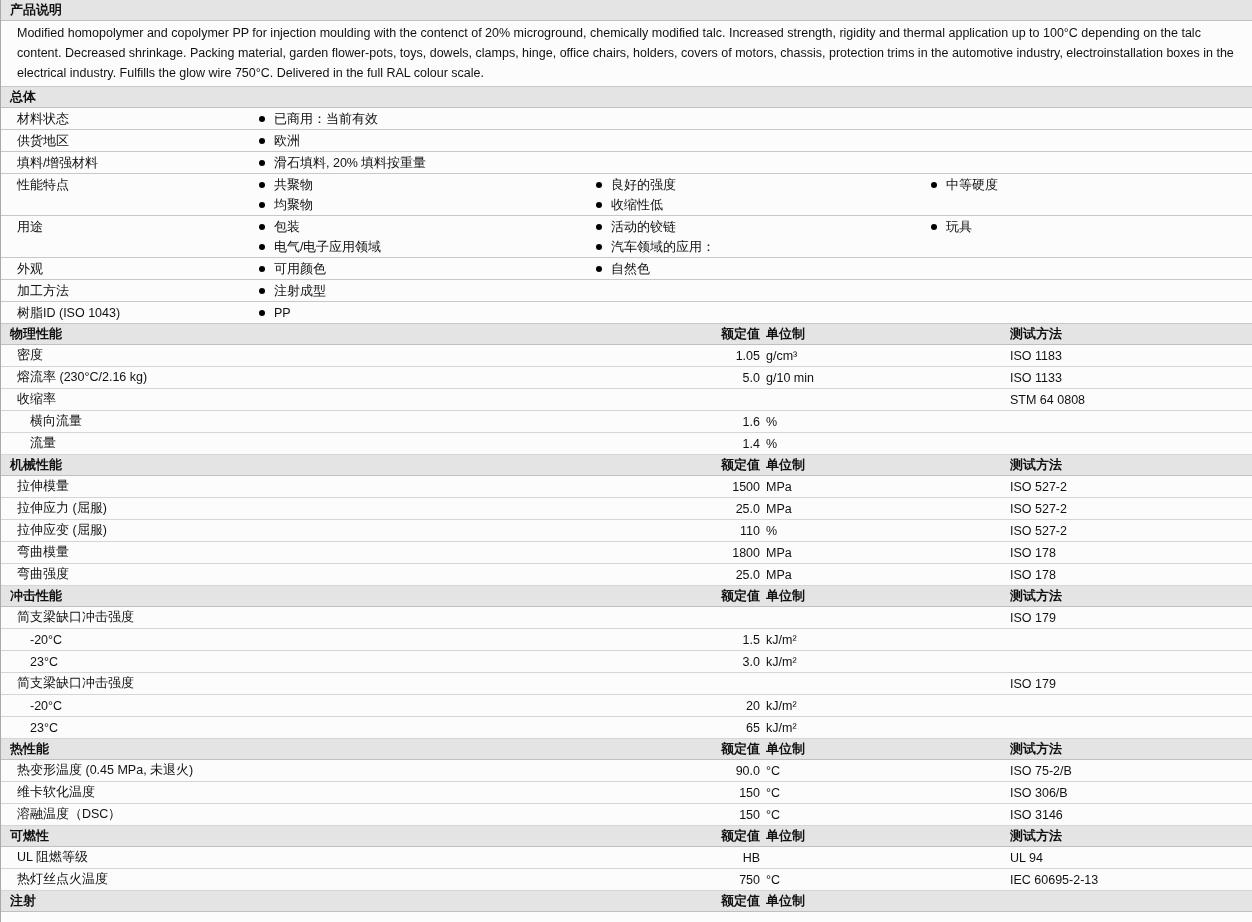  What do you see at coordinates (1039, 792) in the screenshot?
I see `test-method: ISO 306/B` at bounding box center [1039, 792].